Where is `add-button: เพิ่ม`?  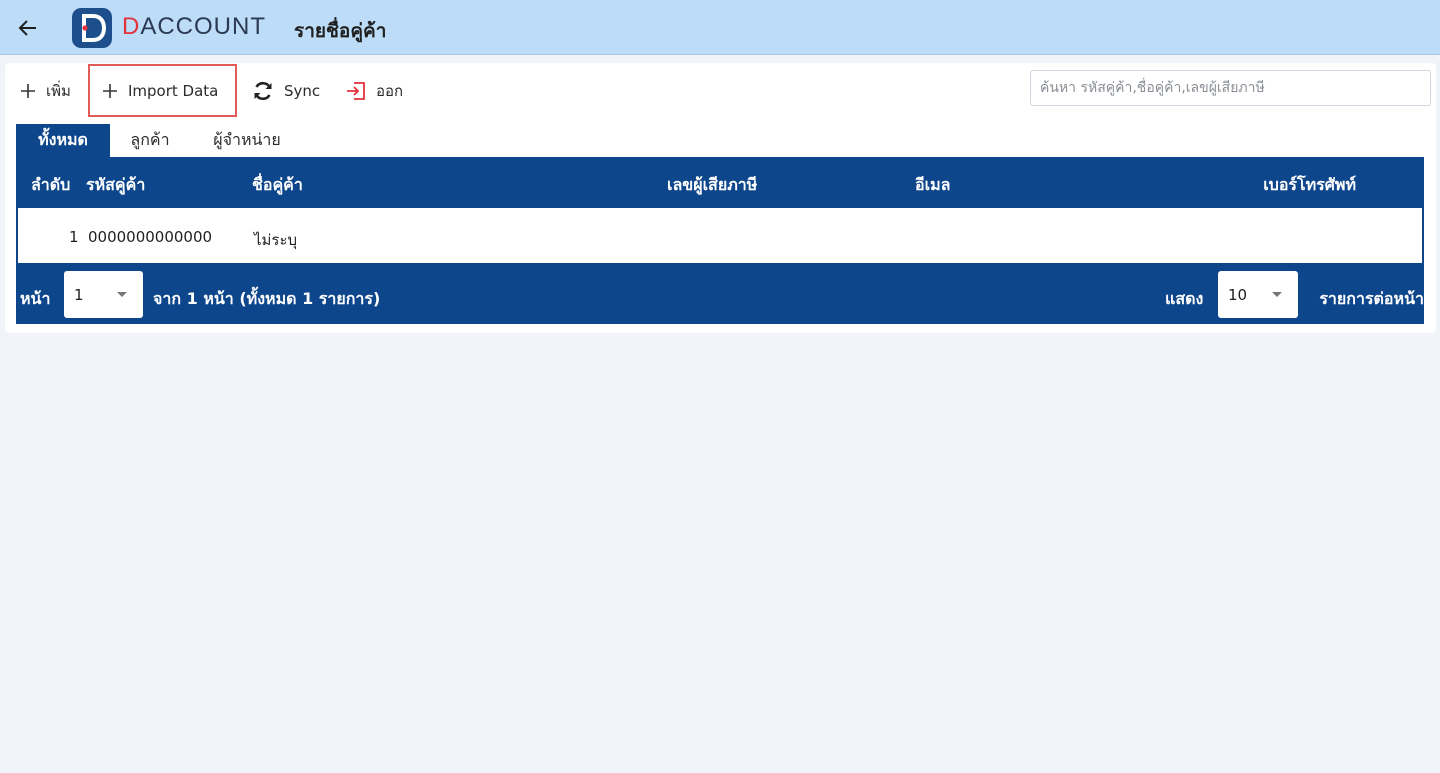 add-button: เพิ่ม is located at coordinates (45, 91).